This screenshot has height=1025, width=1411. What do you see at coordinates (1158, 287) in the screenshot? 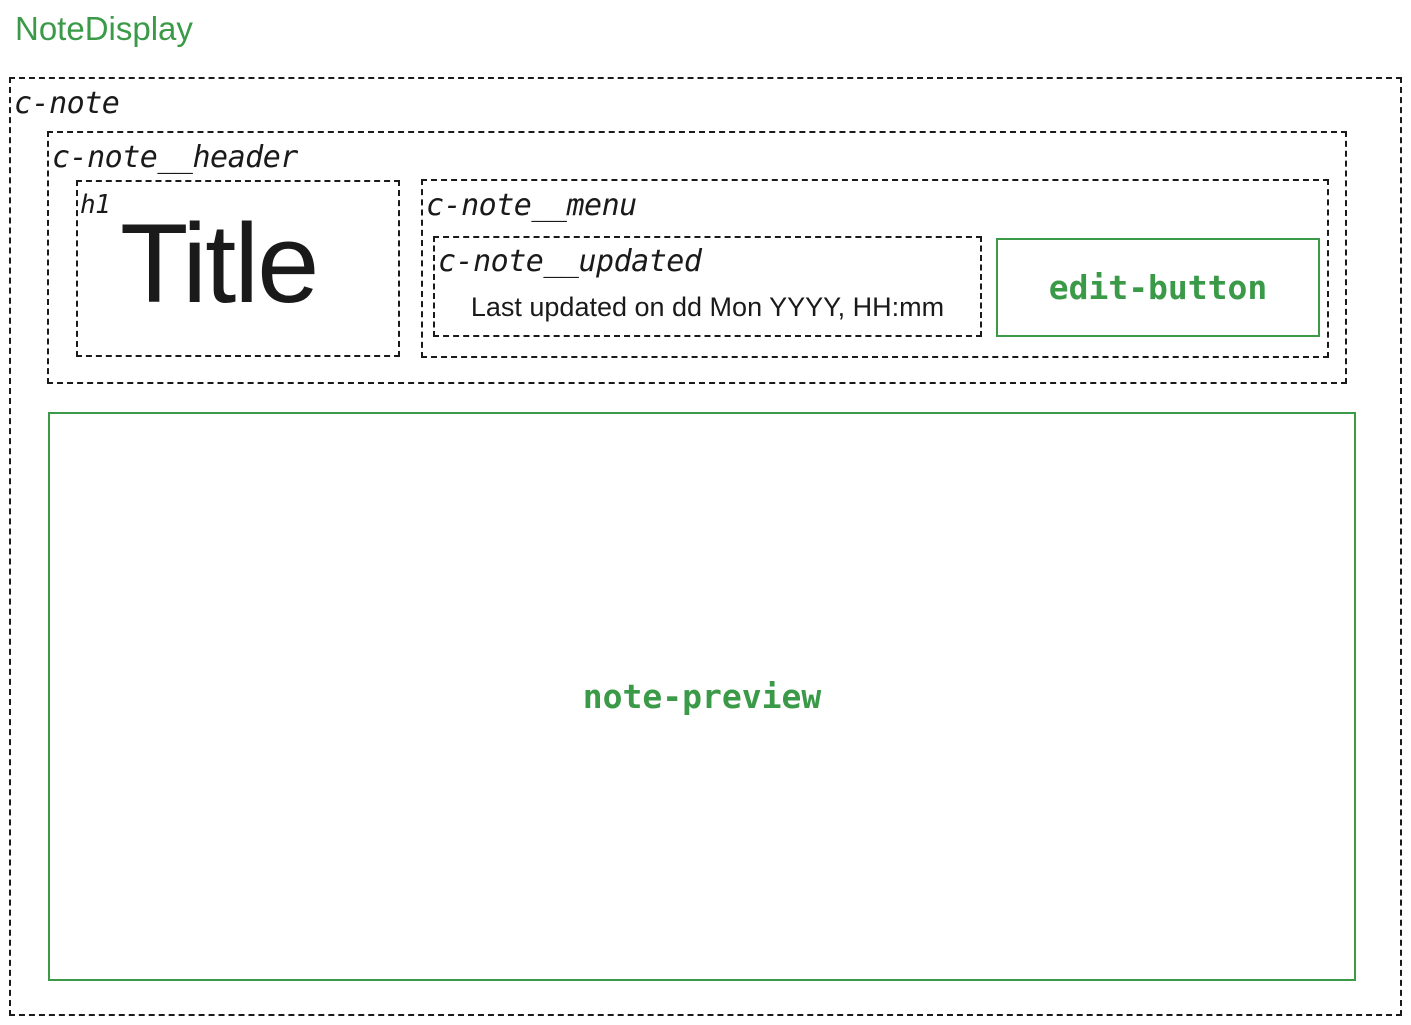
I see `edit-button: edit-button` at bounding box center [1158, 287].